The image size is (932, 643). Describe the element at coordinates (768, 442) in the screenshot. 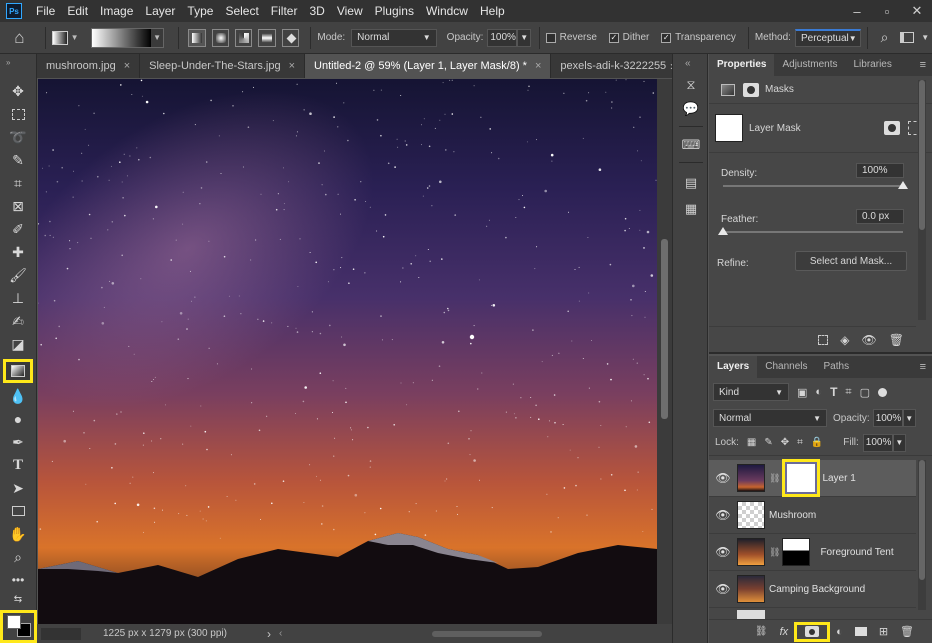

I see `lock-pixels-icon: ✎` at that location.